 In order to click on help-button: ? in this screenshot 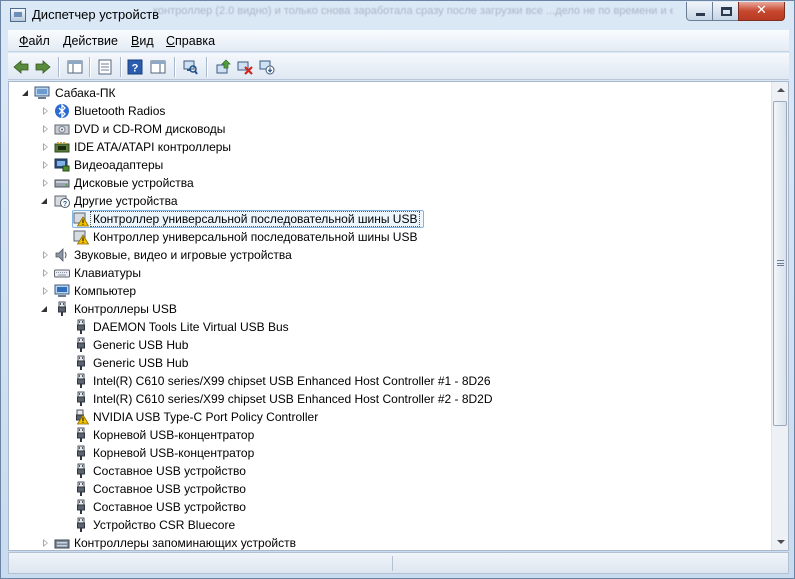, I will do `click(135, 67)`.